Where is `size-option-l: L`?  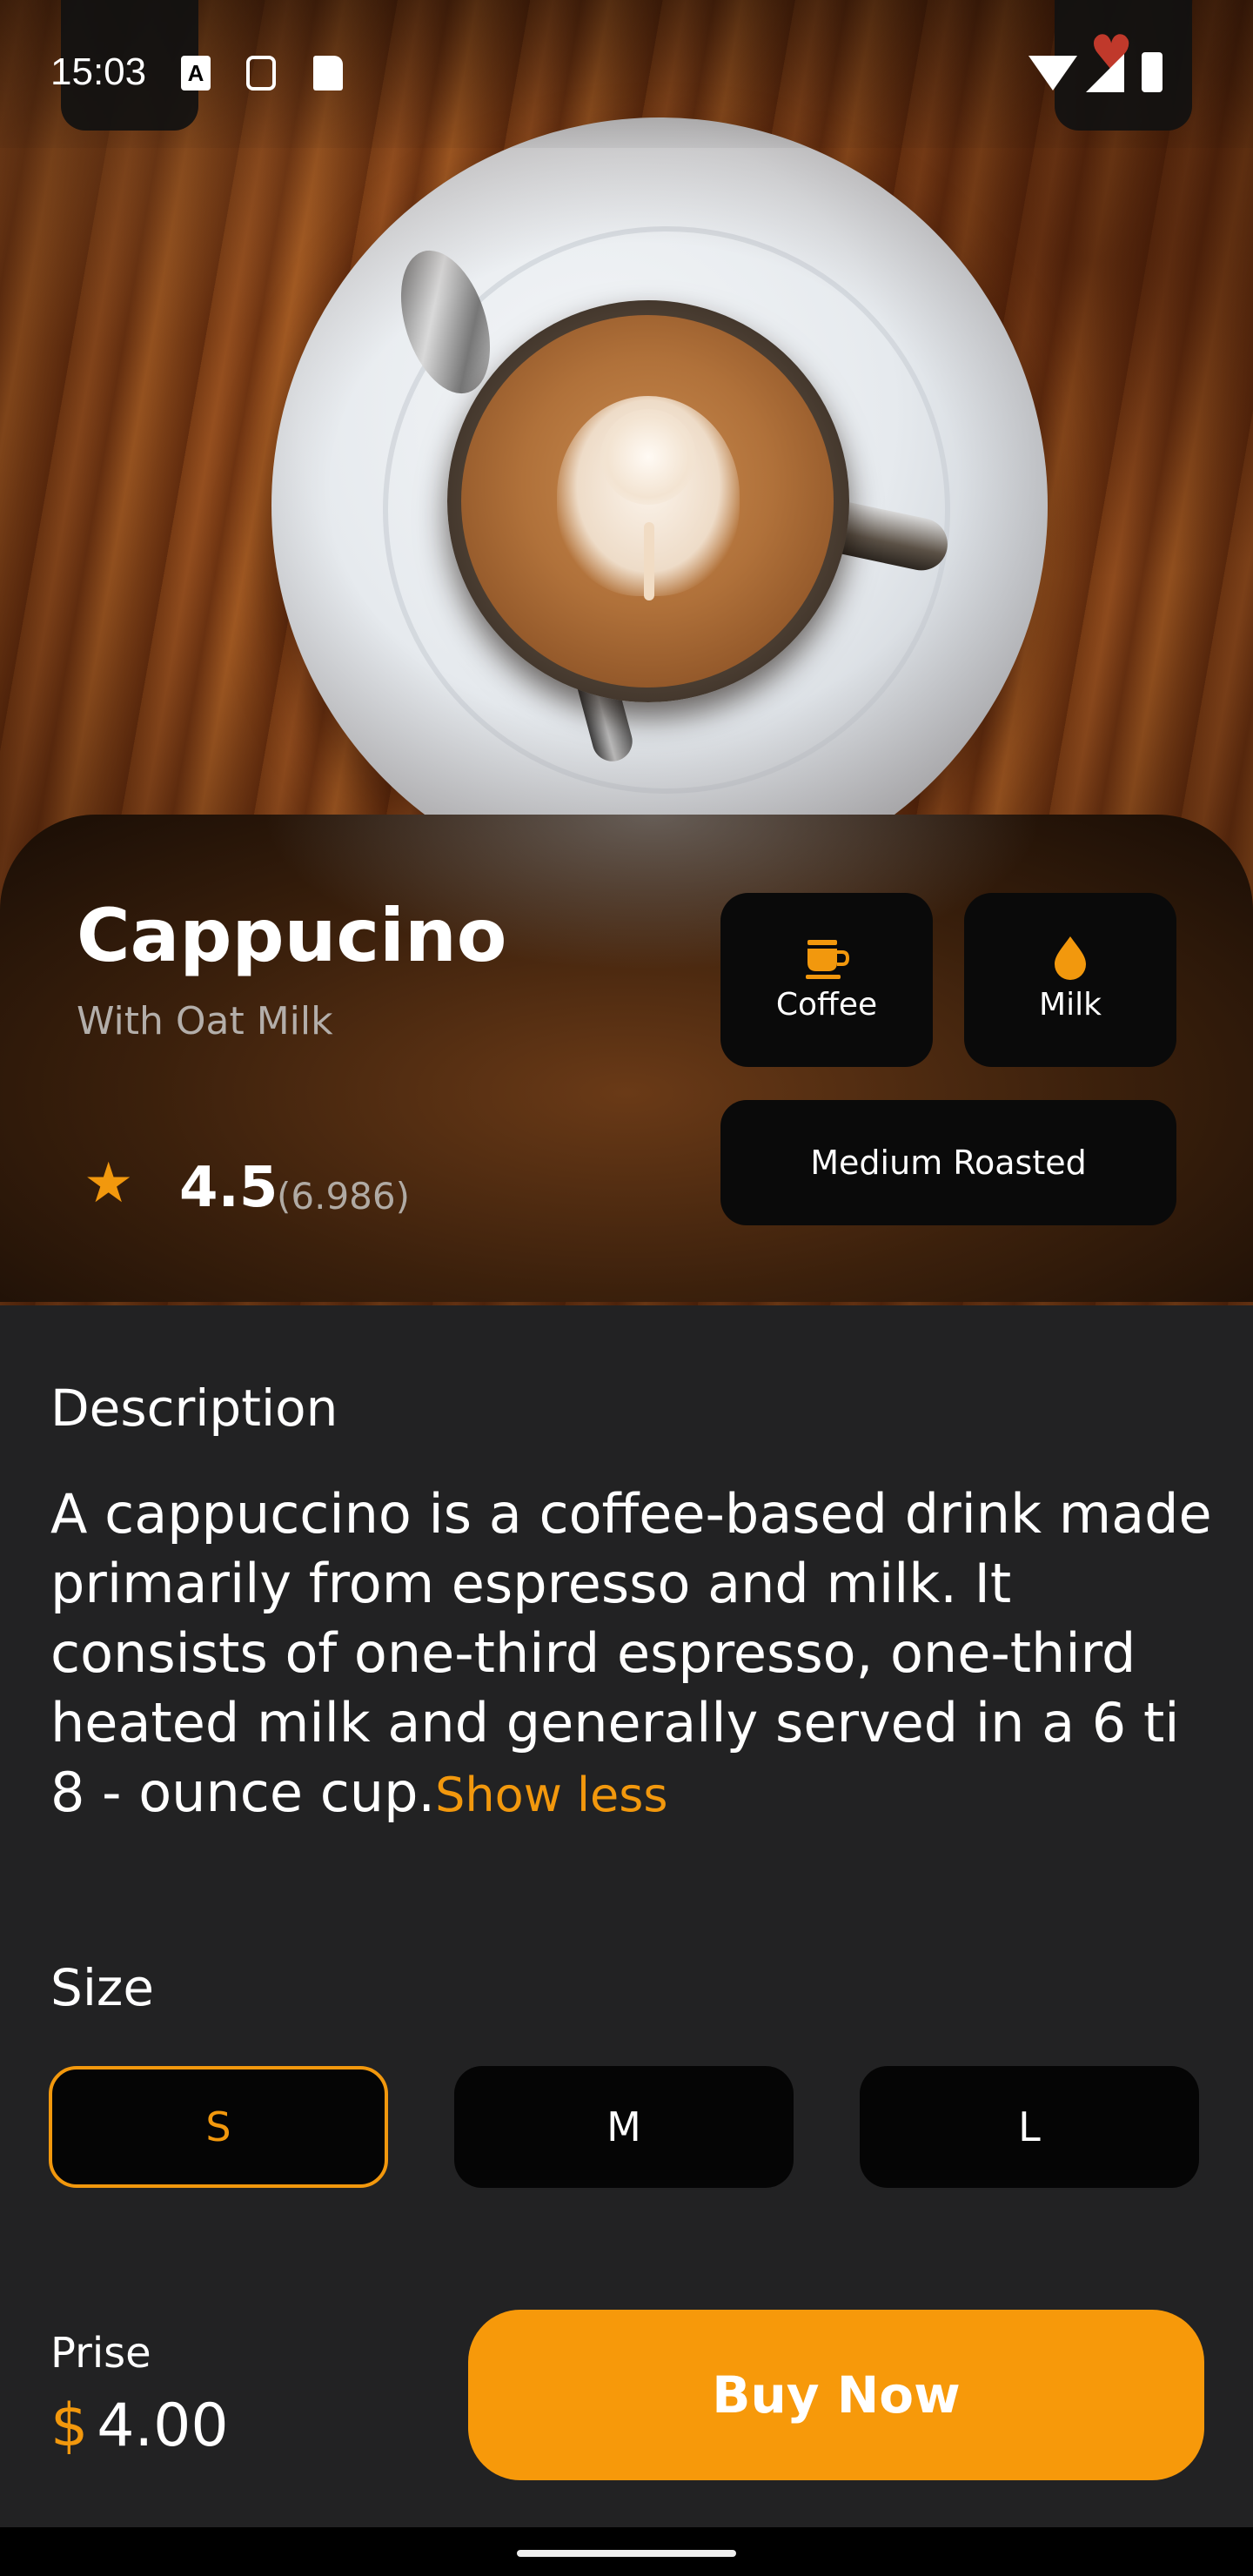 size-option-l: L is located at coordinates (1029, 2127).